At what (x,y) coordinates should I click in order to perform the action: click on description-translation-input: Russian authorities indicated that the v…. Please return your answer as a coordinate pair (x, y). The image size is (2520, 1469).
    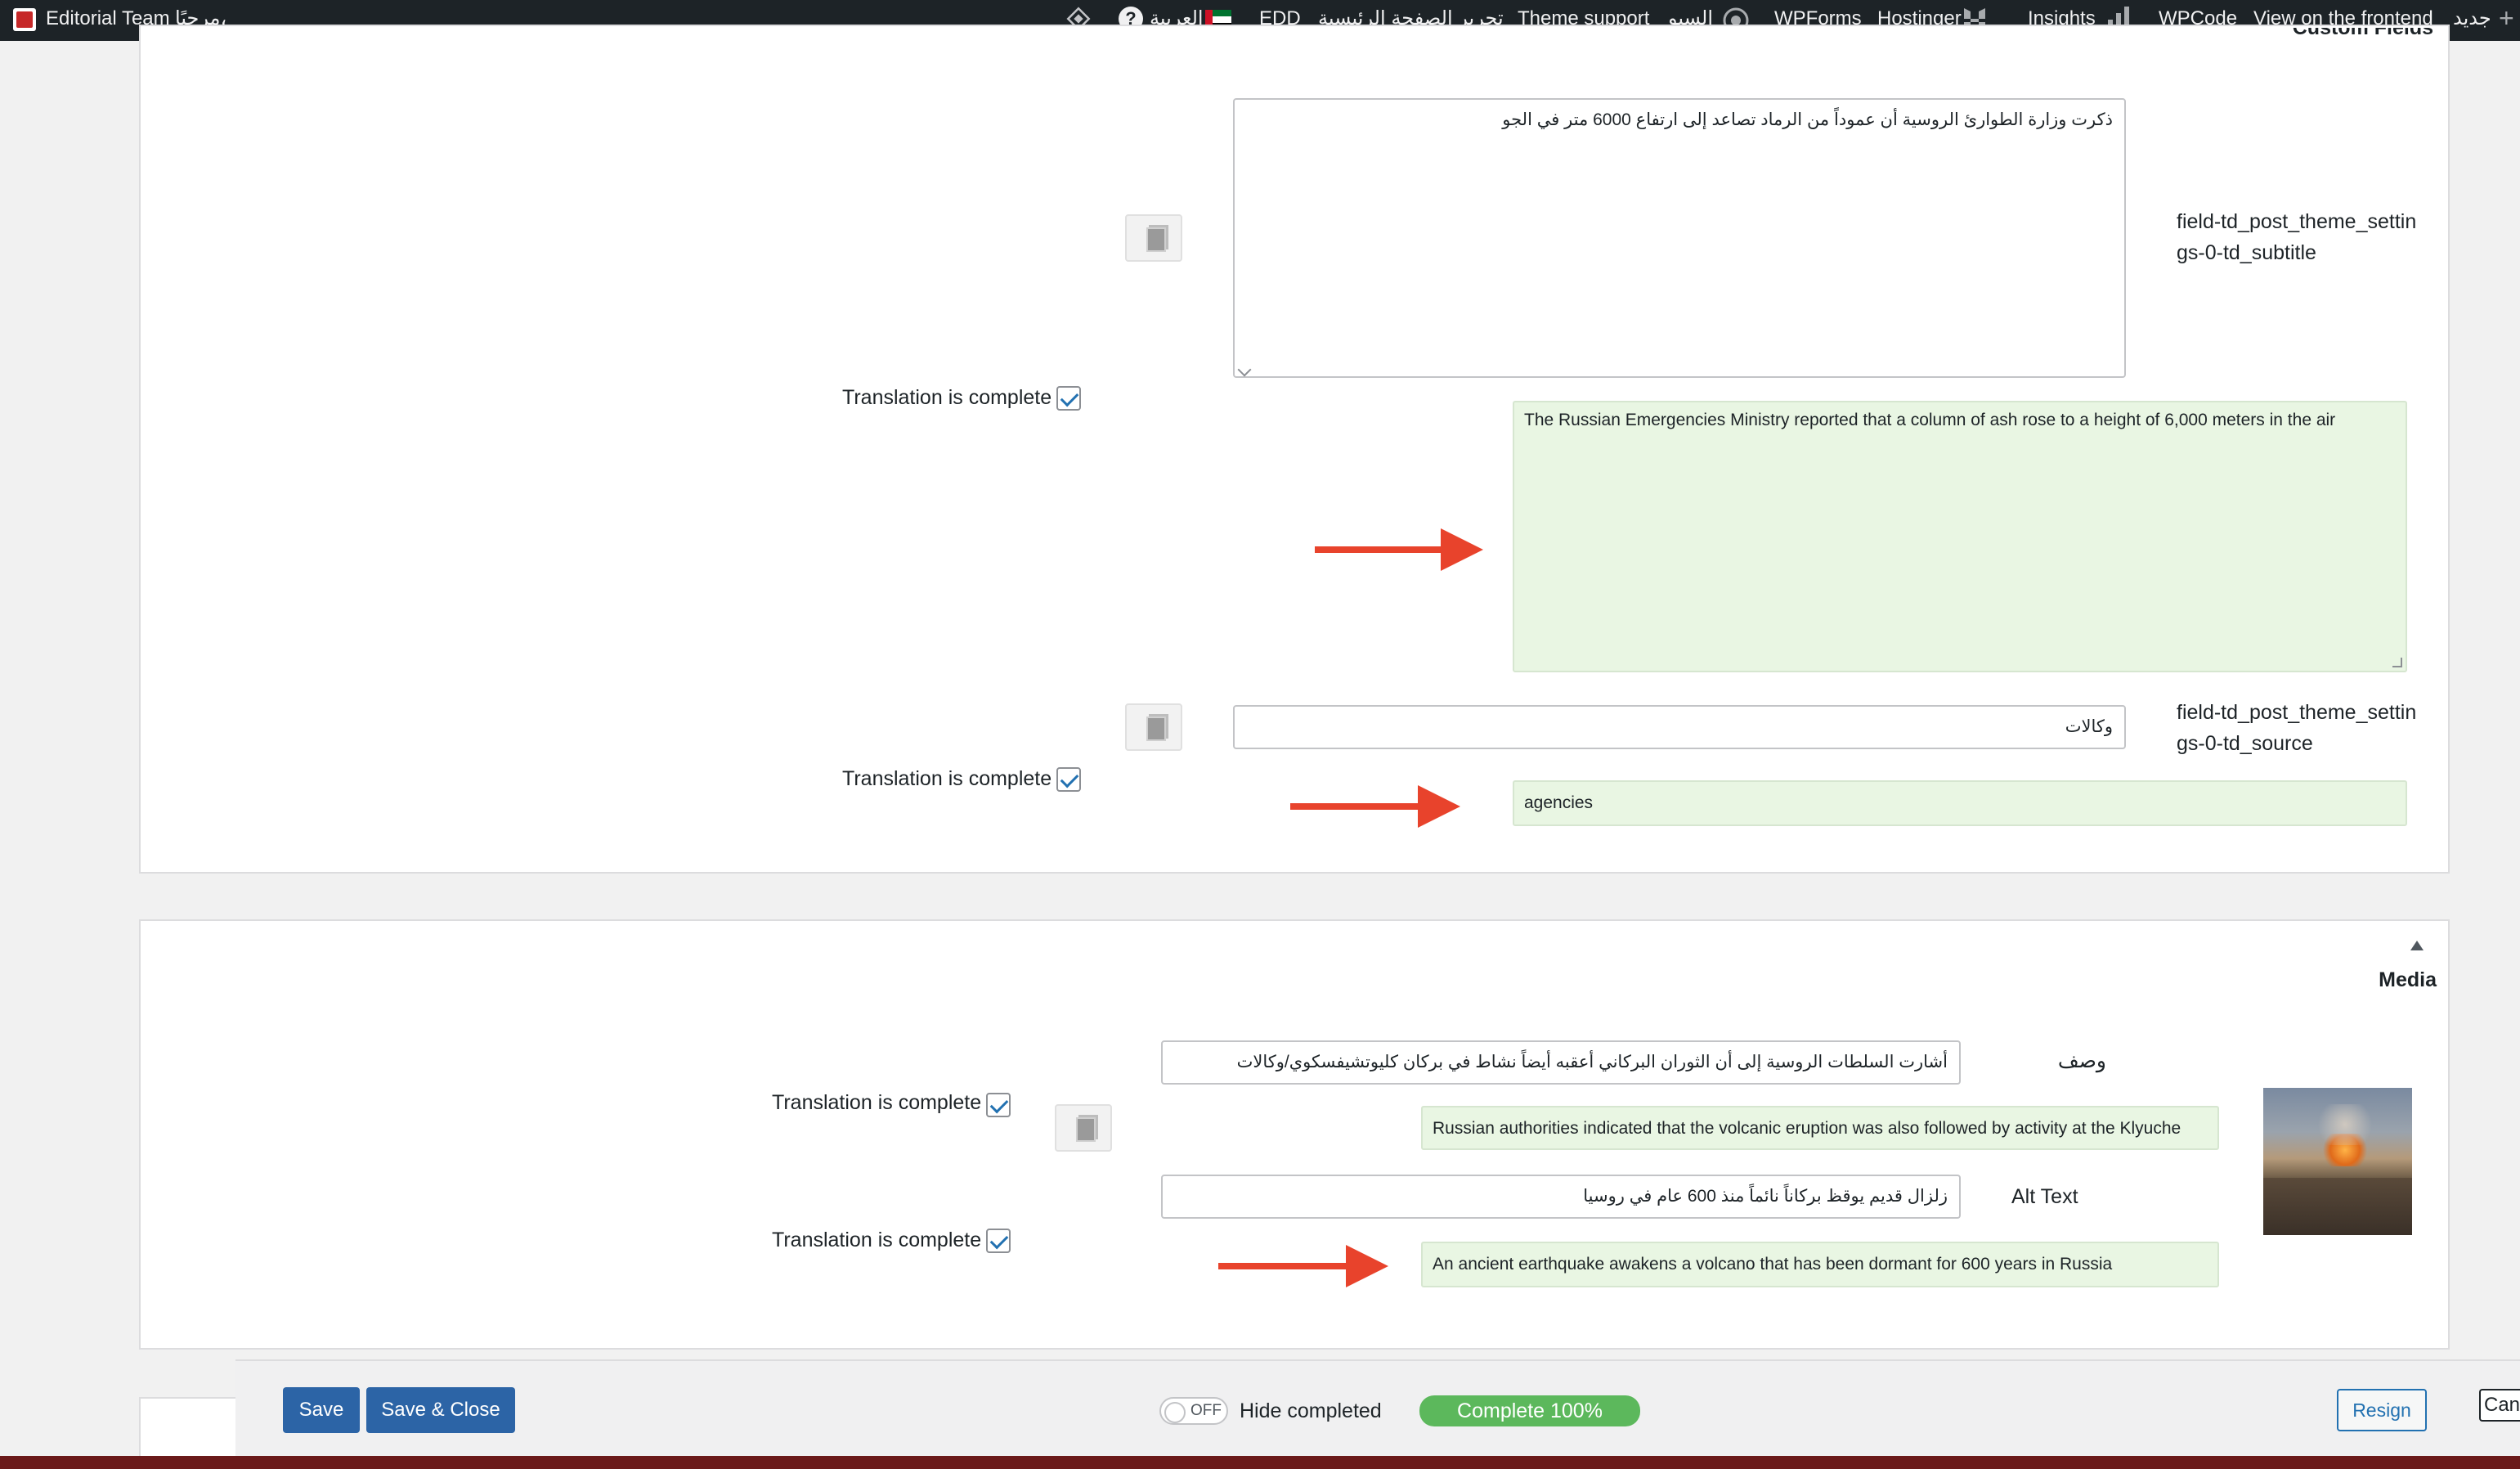
    Looking at the image, I should click on (1820, 1128).